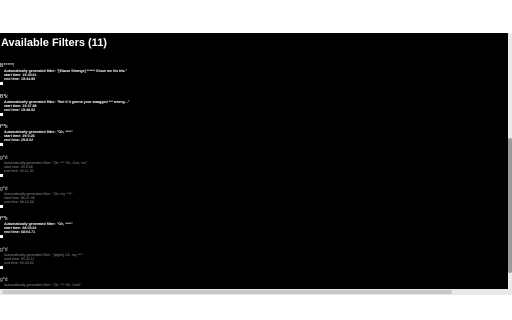 The image size is (512, 320). What do you see at coordinates (256, 16) in the screenshot?
I see `top-bar` at bounding box center [256, 16].